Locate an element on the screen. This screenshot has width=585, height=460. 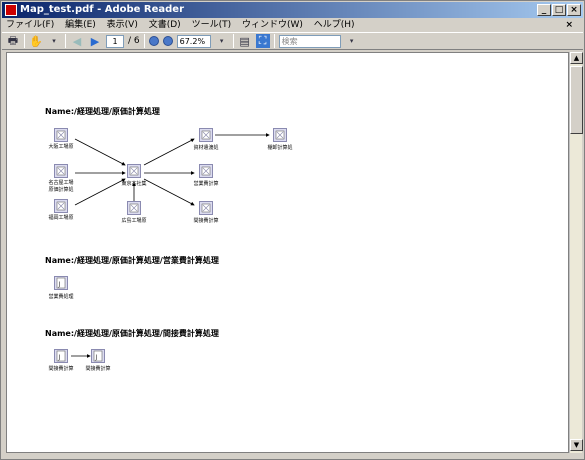
adobe-reader-icon is located at coordinates (11, 10).